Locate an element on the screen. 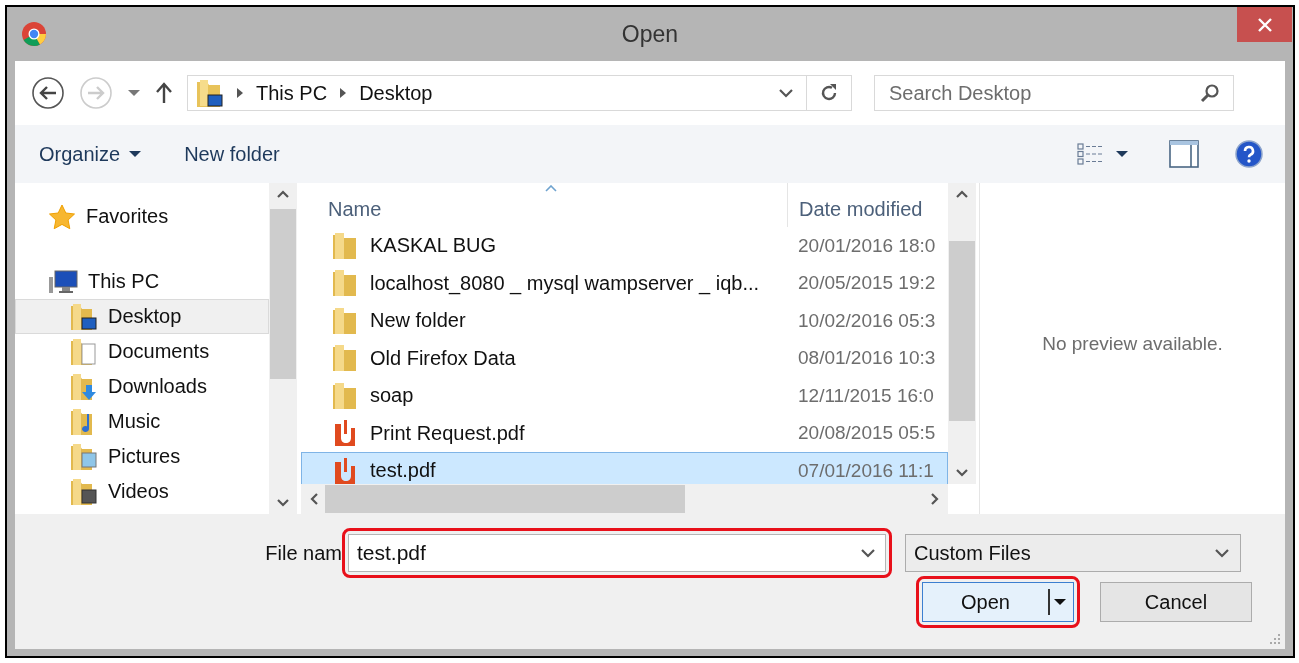 This screenshot has width=1299, height=663. cancel-button: Cancel is located at coordinates (1176, 602).